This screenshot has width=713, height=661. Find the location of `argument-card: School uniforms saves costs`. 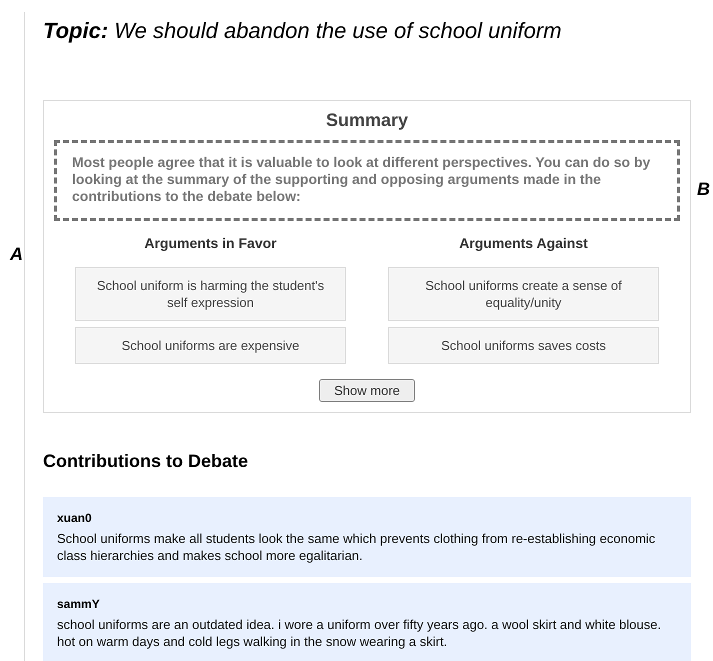

argument-card: School uniforms saves costs is located at coordinates (523, 345).